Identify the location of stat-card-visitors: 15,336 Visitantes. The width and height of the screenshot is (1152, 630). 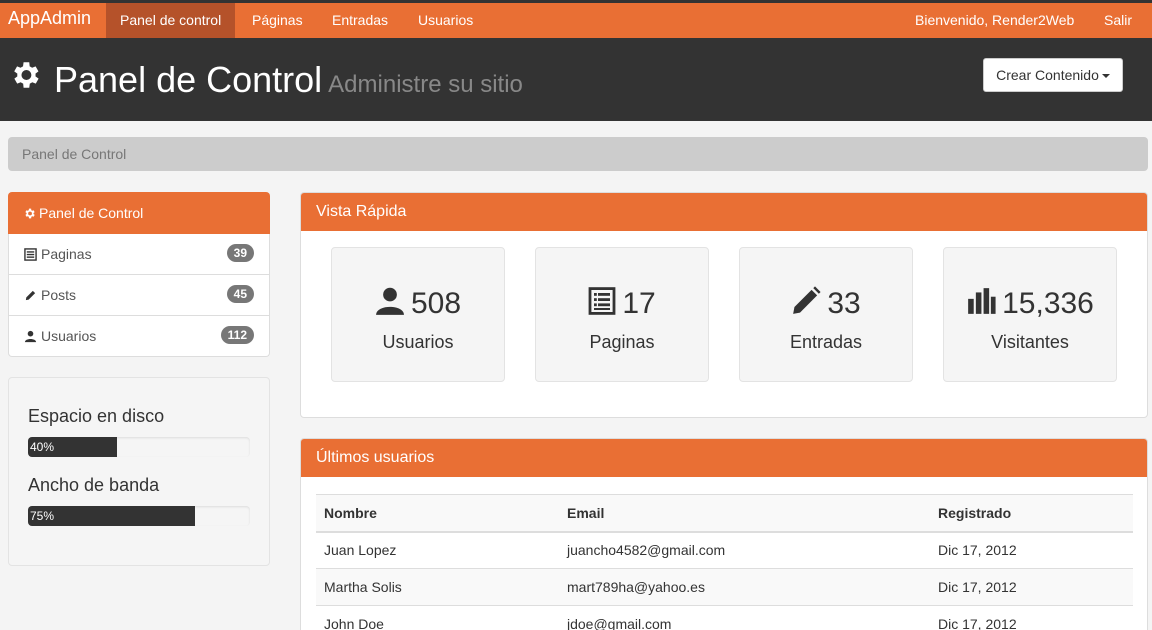
(1030, 314).